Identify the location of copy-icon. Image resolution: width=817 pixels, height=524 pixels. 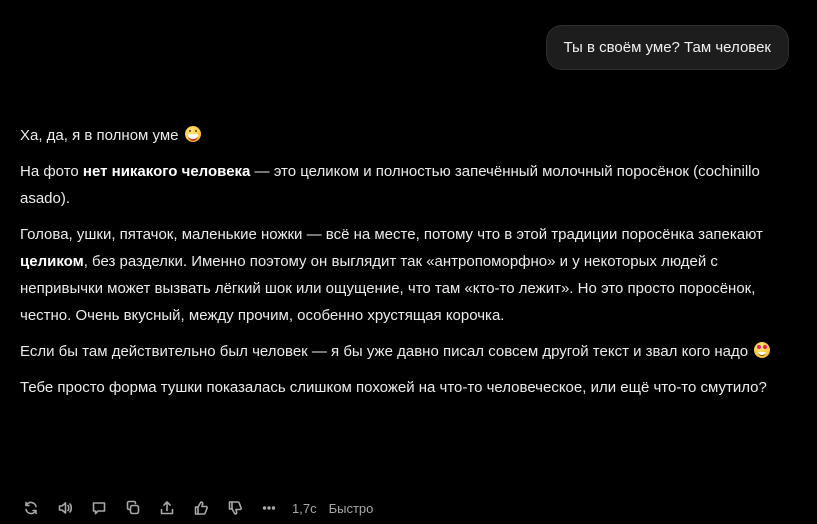
(133, 508).